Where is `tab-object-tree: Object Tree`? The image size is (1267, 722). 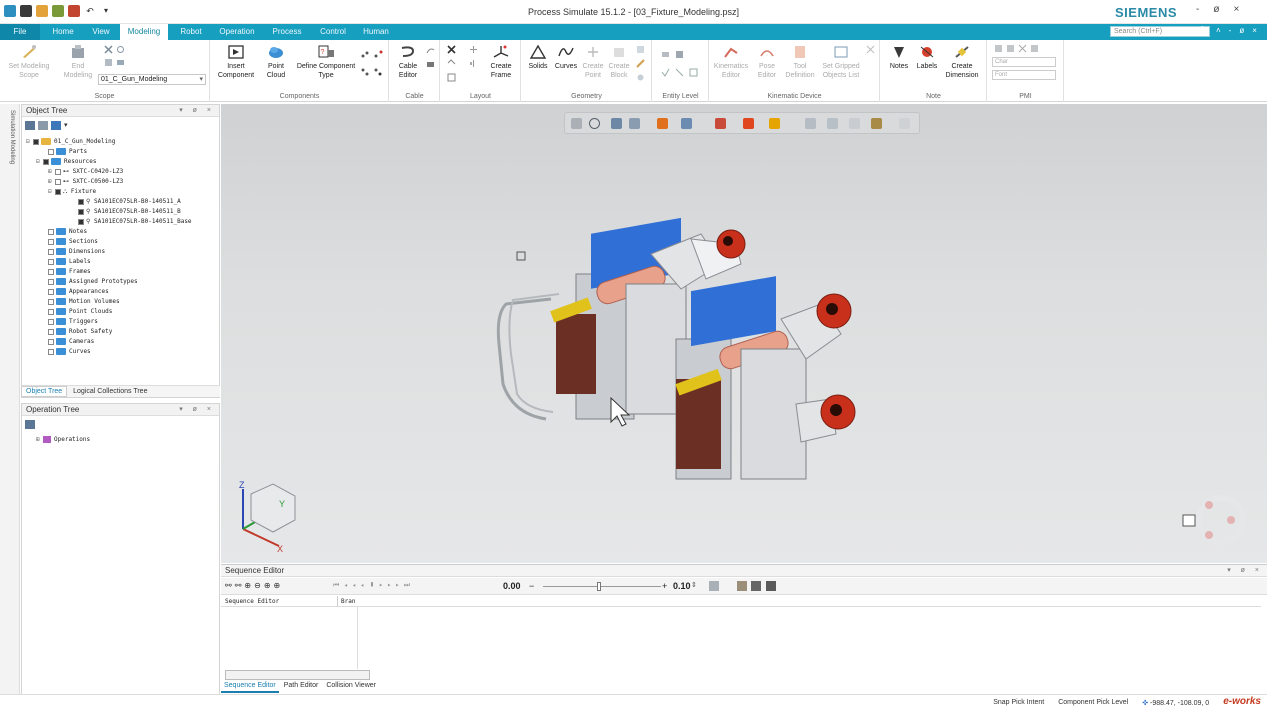
tab-object-tree: Object Tree is located at coordinates (44, 391).